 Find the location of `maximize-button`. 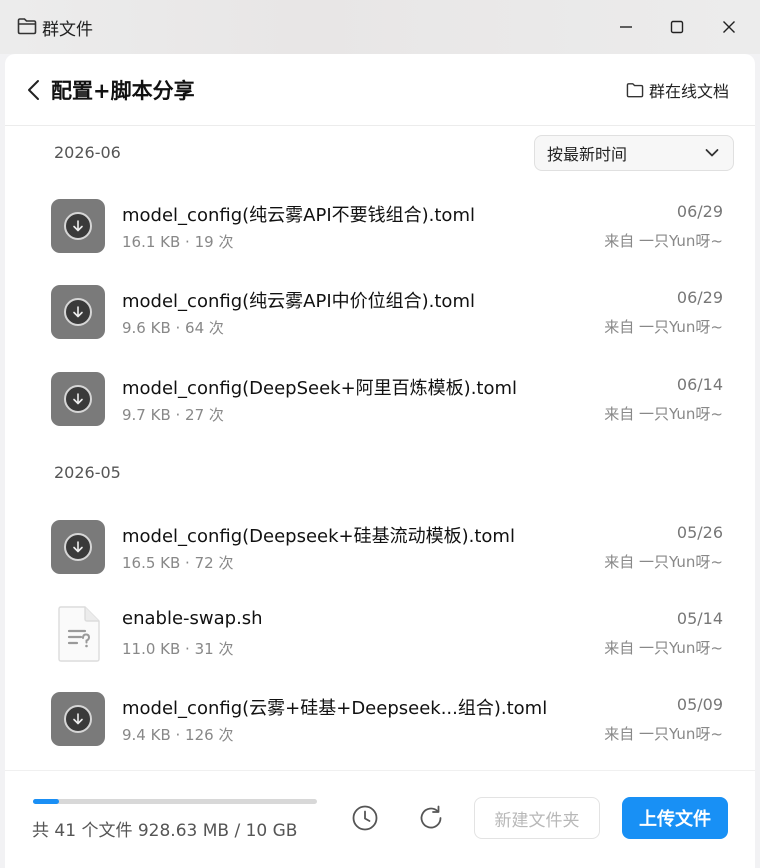

maximize-button is located at coordinates (677, 27).